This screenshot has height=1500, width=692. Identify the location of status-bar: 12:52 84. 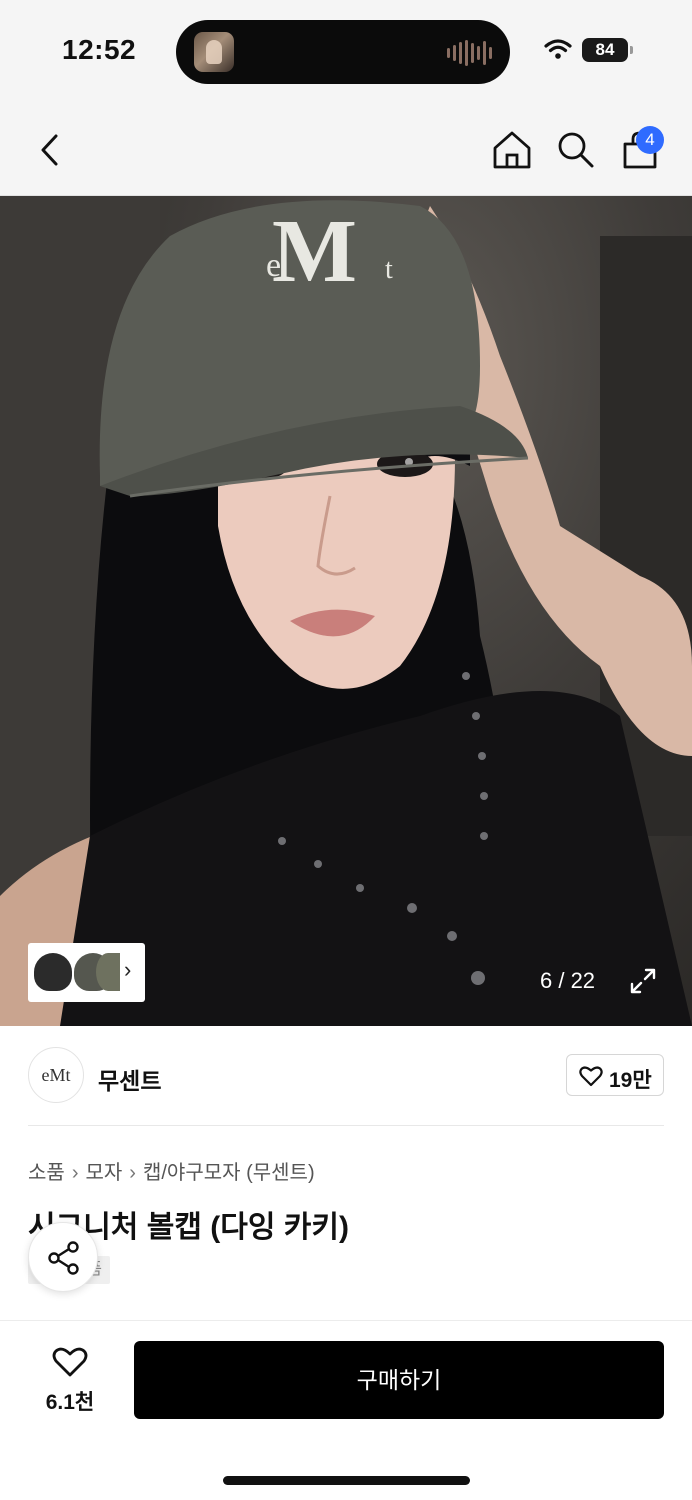
(346, 50).